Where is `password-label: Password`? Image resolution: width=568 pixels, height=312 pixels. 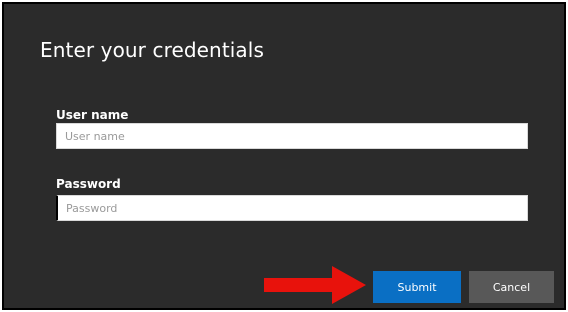
password-label: Password is located at coordinates (88, 184).